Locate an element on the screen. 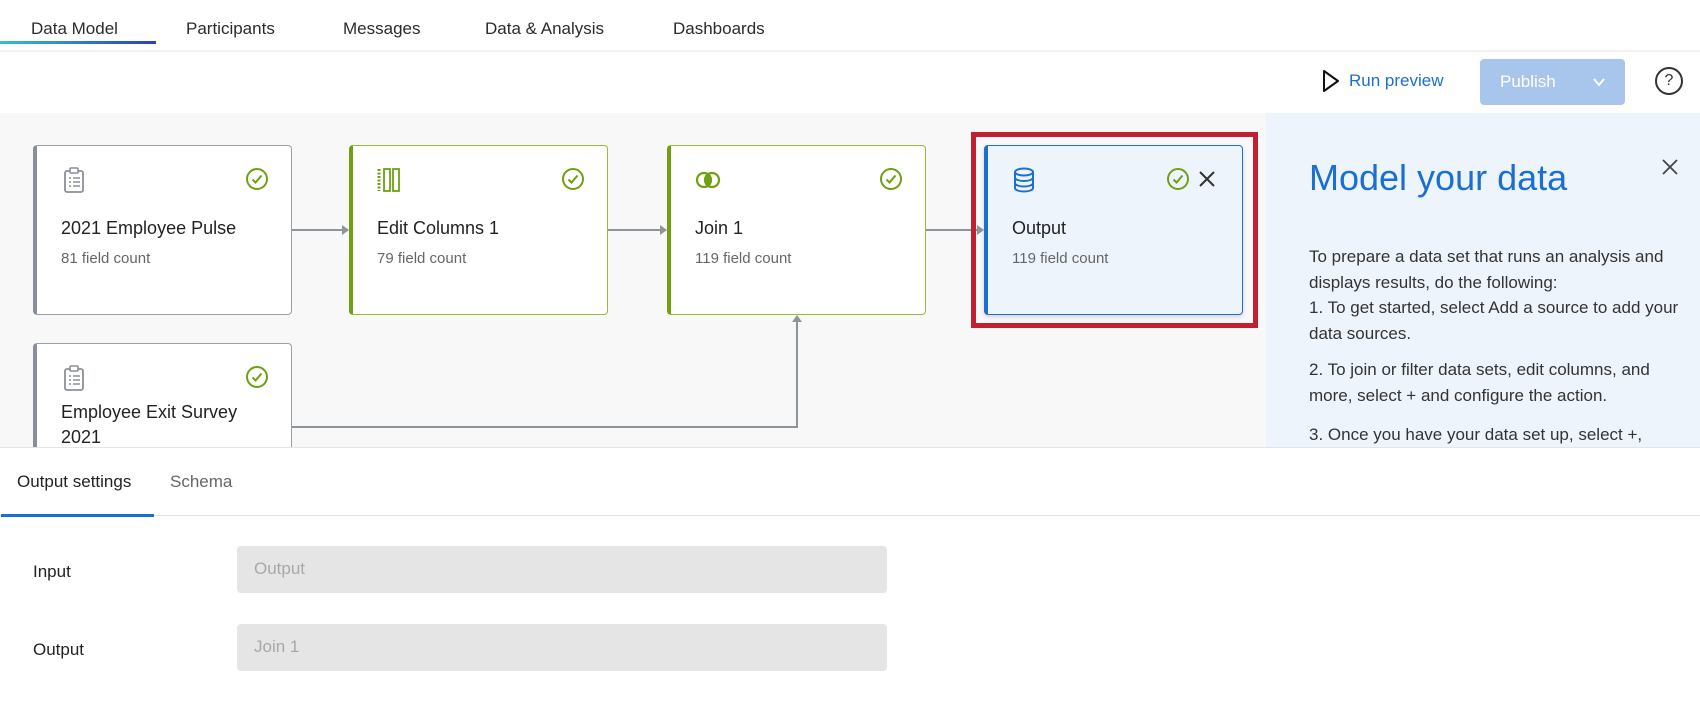 The width and height of the screenshot is (1700, 712). node-title: Join 1 is located at coordinates (719, 228).